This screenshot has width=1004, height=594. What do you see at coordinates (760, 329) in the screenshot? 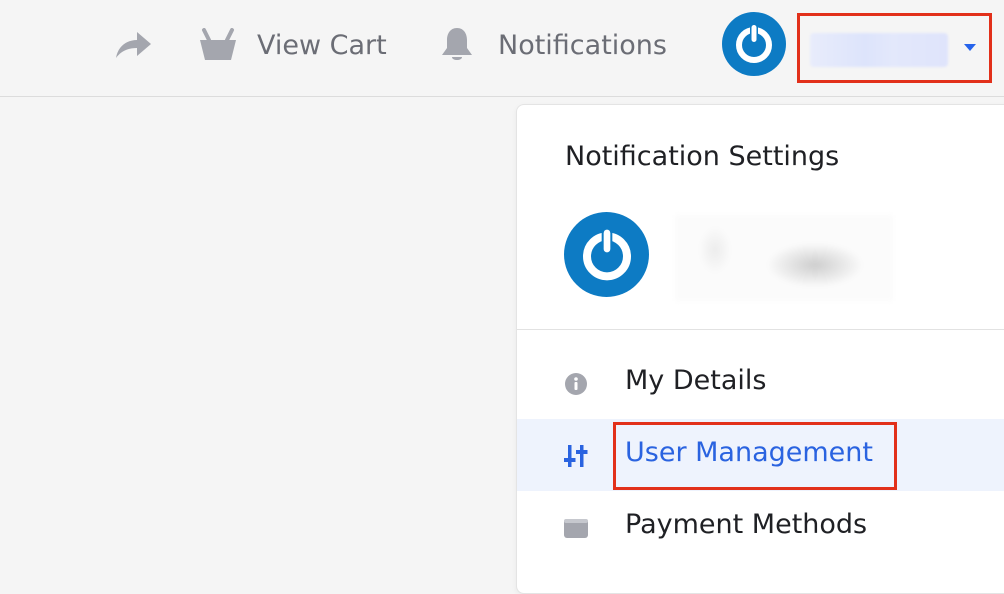
I see `menu-divider` at bounding box center [760, 329].